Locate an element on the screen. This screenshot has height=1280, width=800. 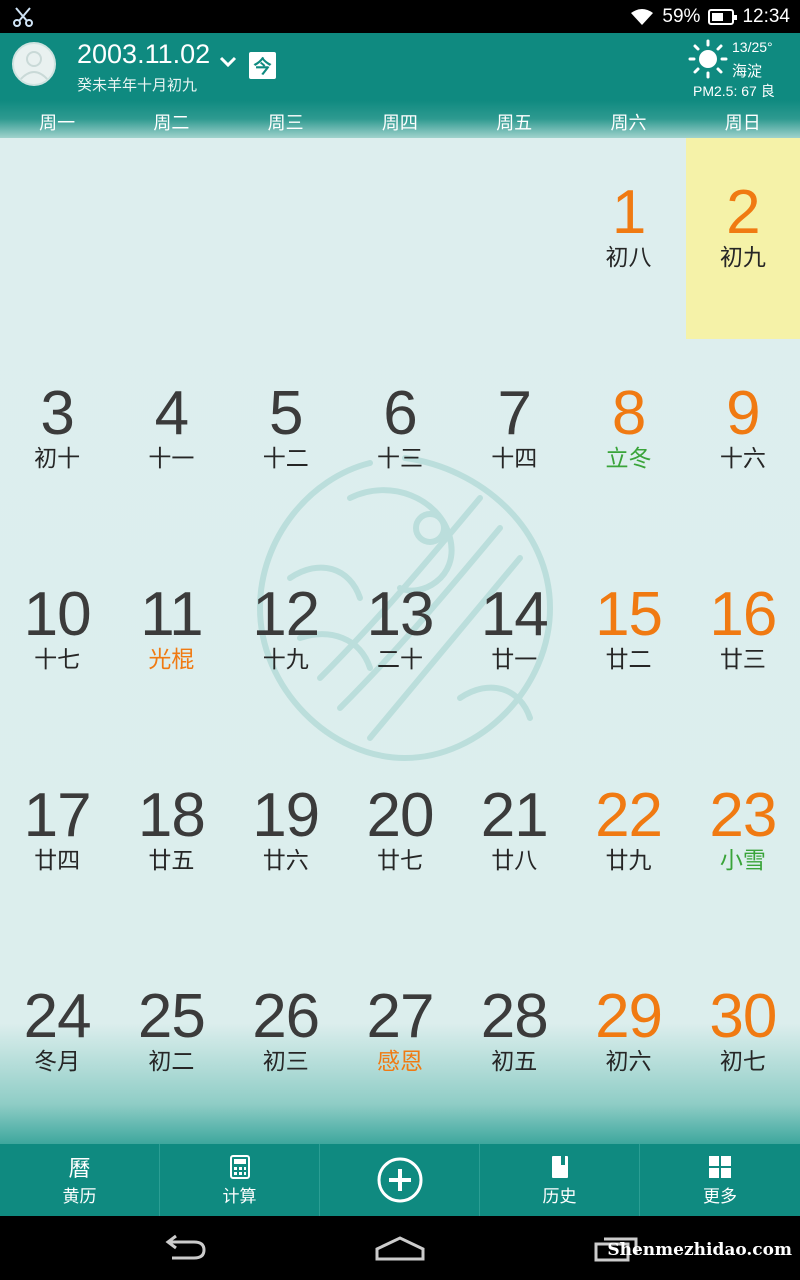
day-number: 9 is located at coordinates (743, 413).